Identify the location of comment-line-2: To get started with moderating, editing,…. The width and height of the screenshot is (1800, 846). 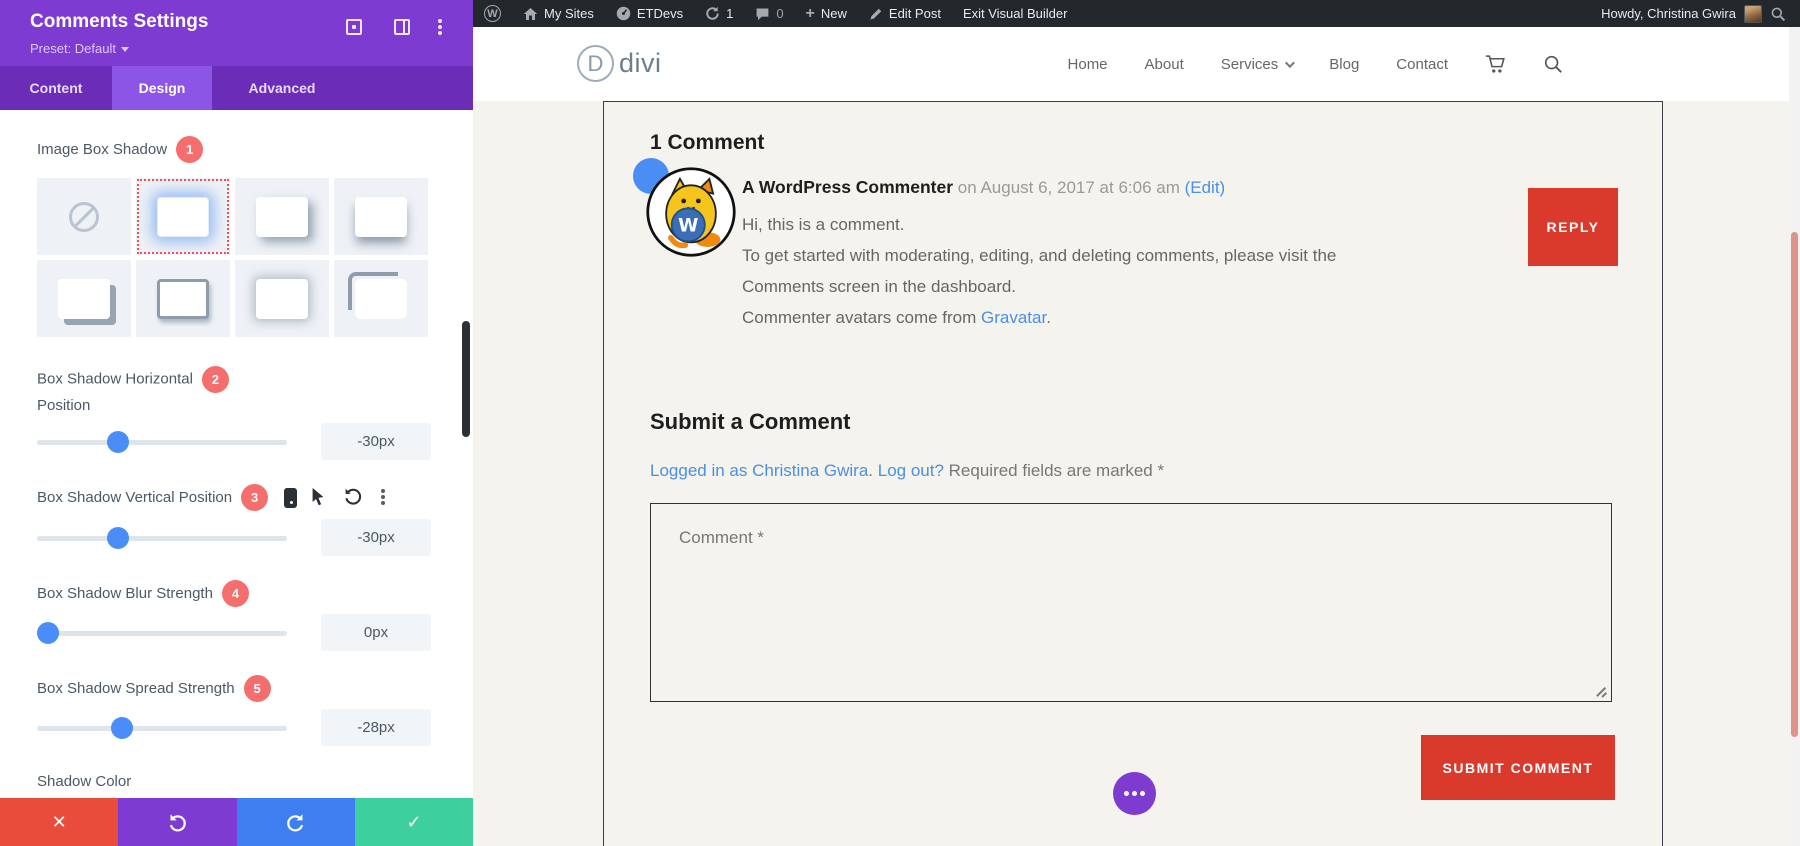
(1039, 255).